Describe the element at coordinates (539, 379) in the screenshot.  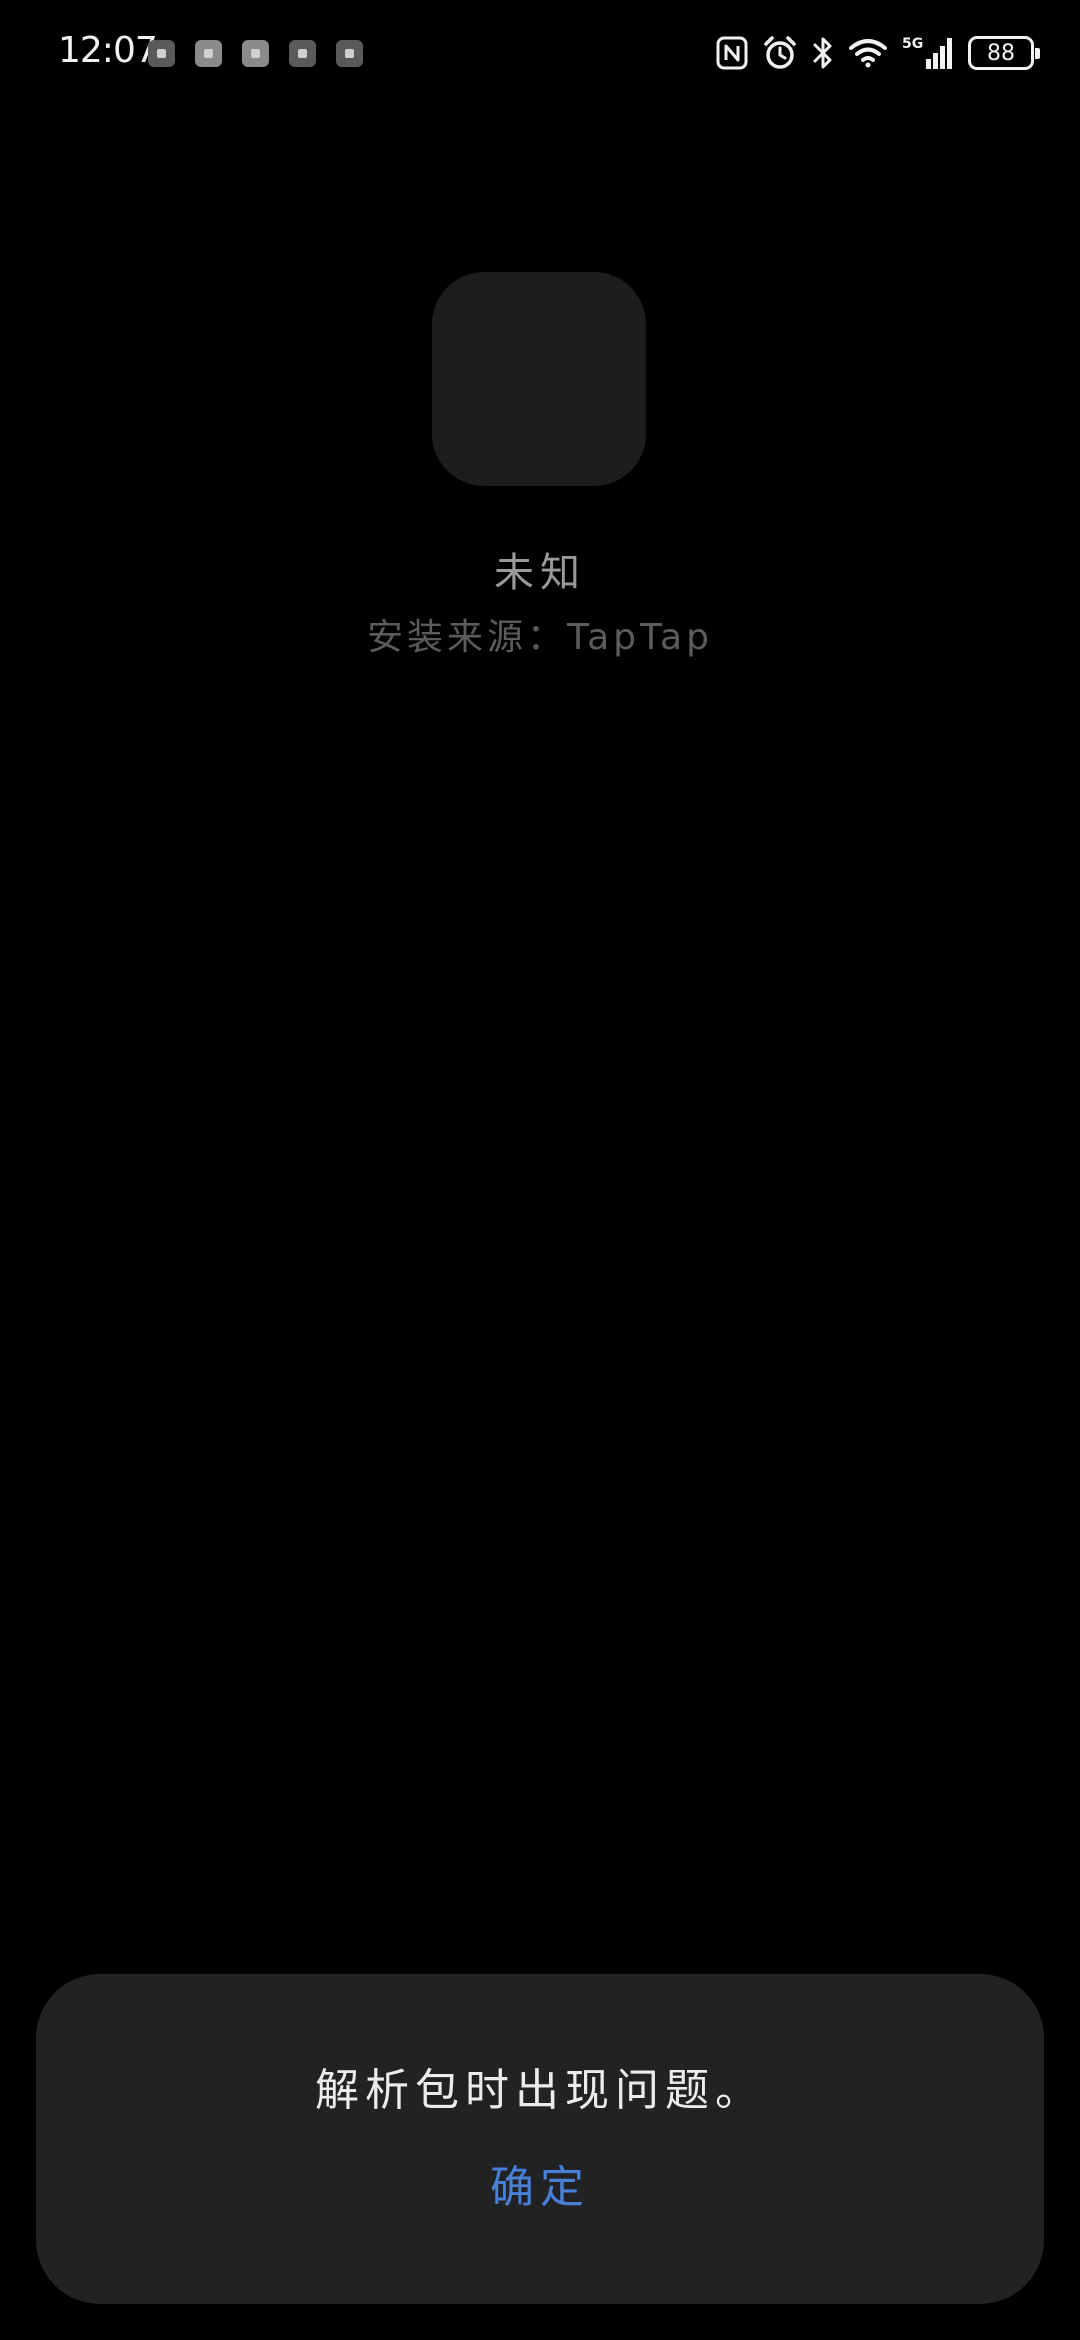
I see `app-icon-placeholder` at that location.